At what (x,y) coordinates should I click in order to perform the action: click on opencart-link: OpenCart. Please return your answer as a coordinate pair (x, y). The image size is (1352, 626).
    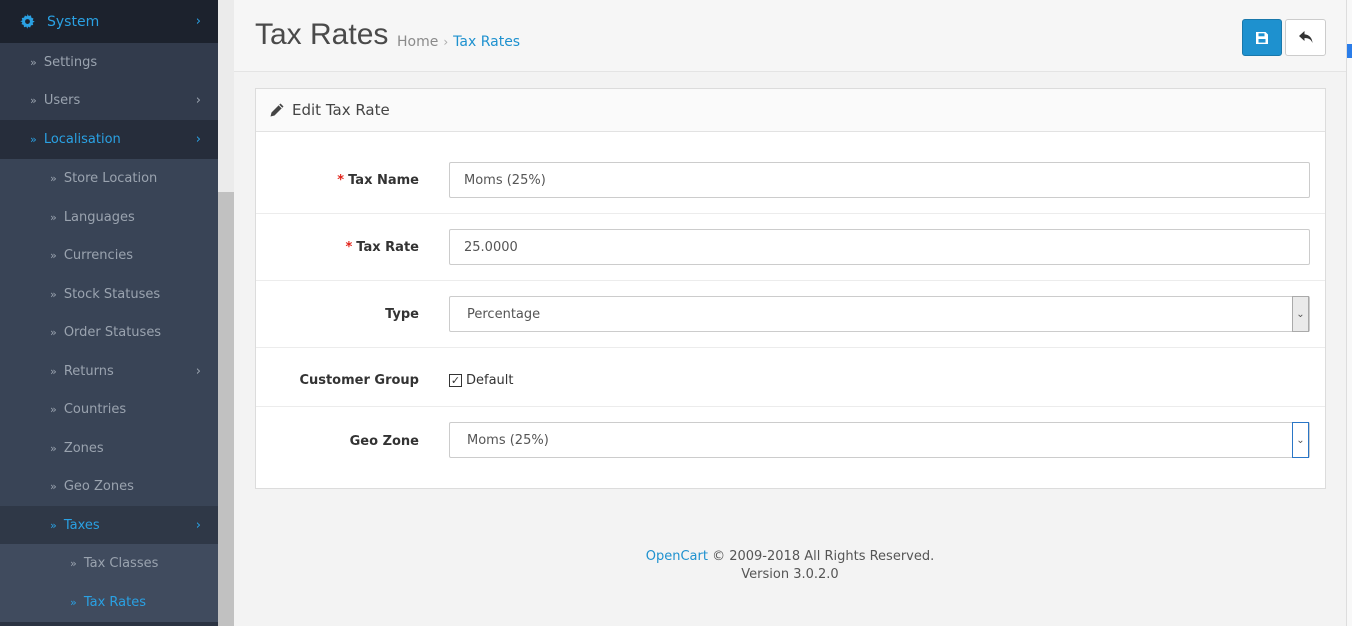
    Looking at the image, I should click on (677, 556).